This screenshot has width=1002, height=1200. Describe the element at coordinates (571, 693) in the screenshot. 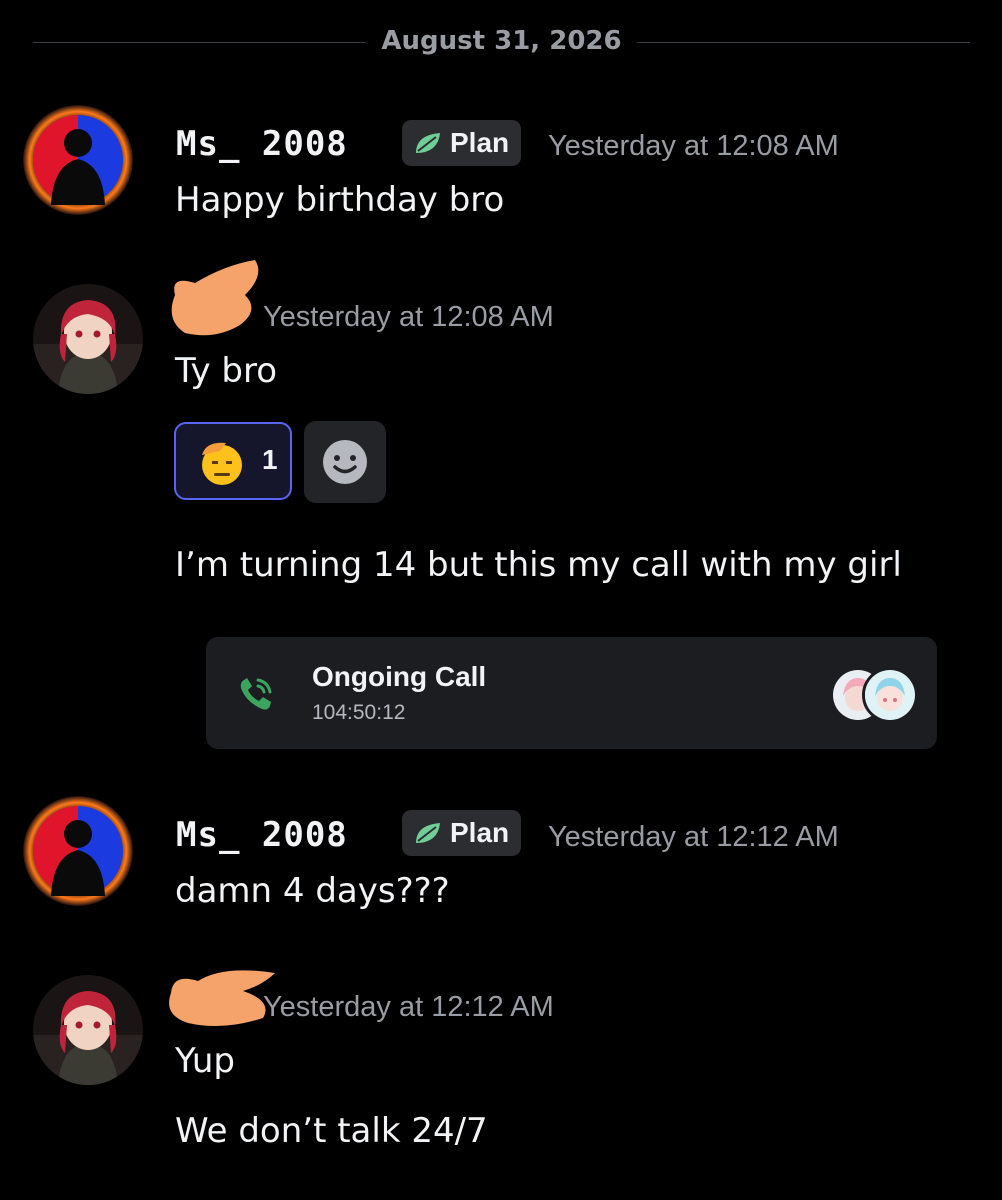

I see `ongoing-call-card: Ongoing Call 104:50:12` at that location.